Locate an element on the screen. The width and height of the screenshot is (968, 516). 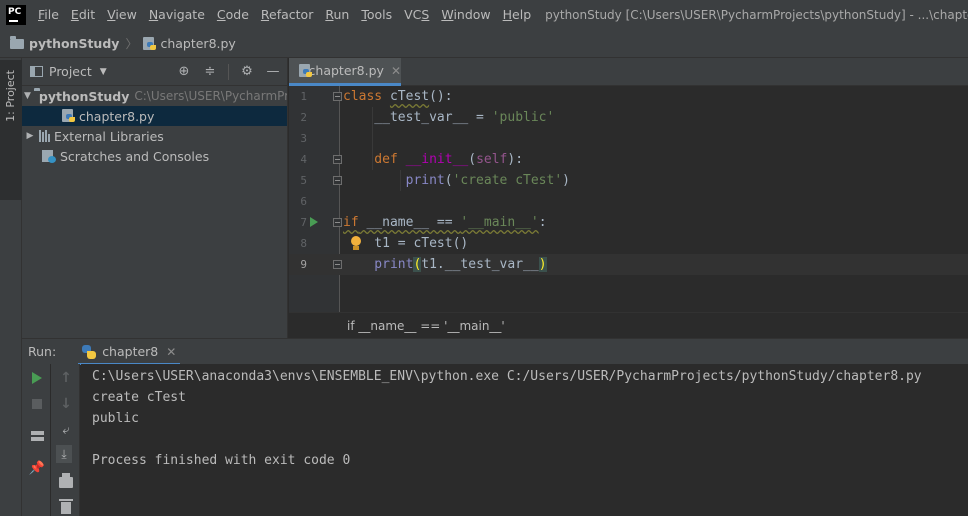
tab-label: chapter8.py is located at coordinates (346, 70).